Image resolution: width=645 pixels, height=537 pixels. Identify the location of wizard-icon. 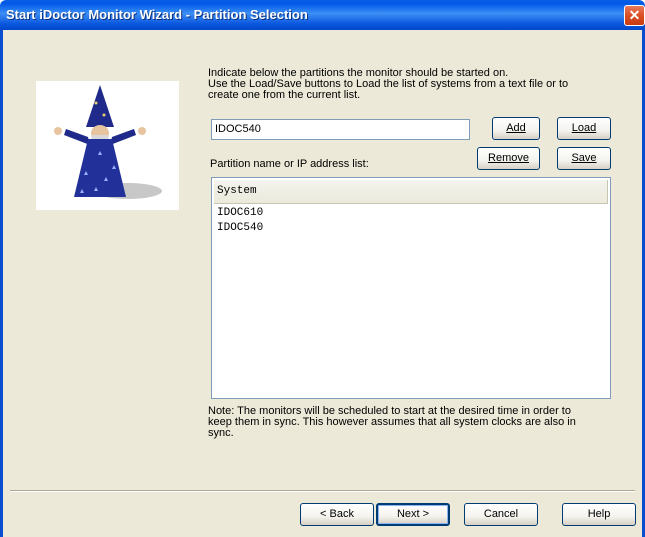
(108, 142).